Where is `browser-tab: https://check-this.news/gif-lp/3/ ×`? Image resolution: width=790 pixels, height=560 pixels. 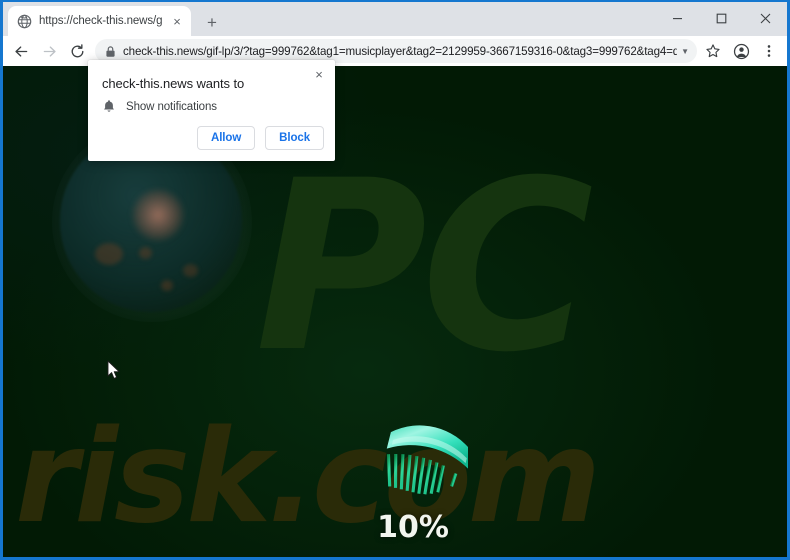
browser-tab: https://check-this.news/gif-lp/3/ × is located at coordinates (99, 21).